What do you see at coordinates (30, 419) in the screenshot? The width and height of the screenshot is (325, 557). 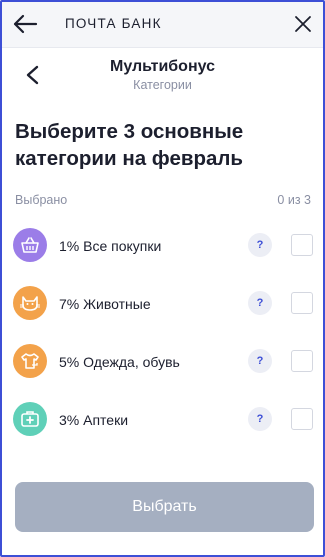 I see `pharmacy-icon` at bounding box center [30, 419].